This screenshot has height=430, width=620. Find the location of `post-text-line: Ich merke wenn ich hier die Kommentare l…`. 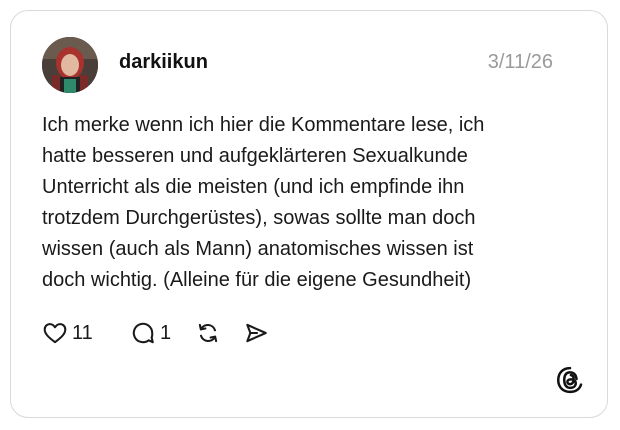

post-text-line: Ich merke wenn ich hier die Kommentare l… is located at coordinates (263, 125).